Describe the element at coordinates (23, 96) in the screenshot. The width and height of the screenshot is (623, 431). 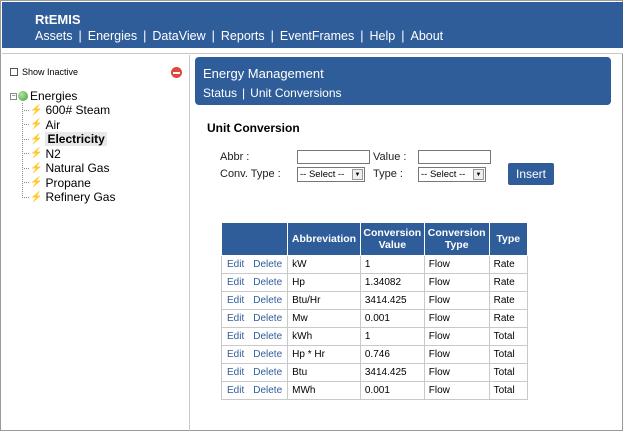
I see `globe-icon` at that location.